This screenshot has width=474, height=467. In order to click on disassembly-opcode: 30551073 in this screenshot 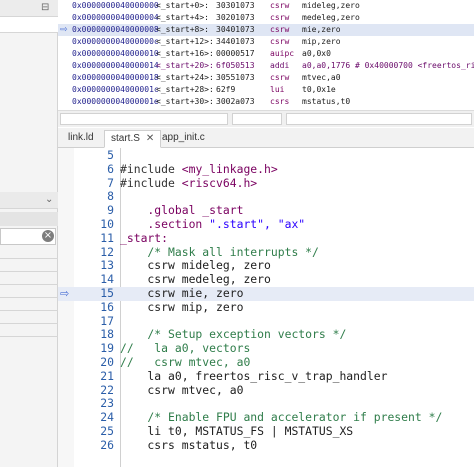, I will do `click(235, 77)`.